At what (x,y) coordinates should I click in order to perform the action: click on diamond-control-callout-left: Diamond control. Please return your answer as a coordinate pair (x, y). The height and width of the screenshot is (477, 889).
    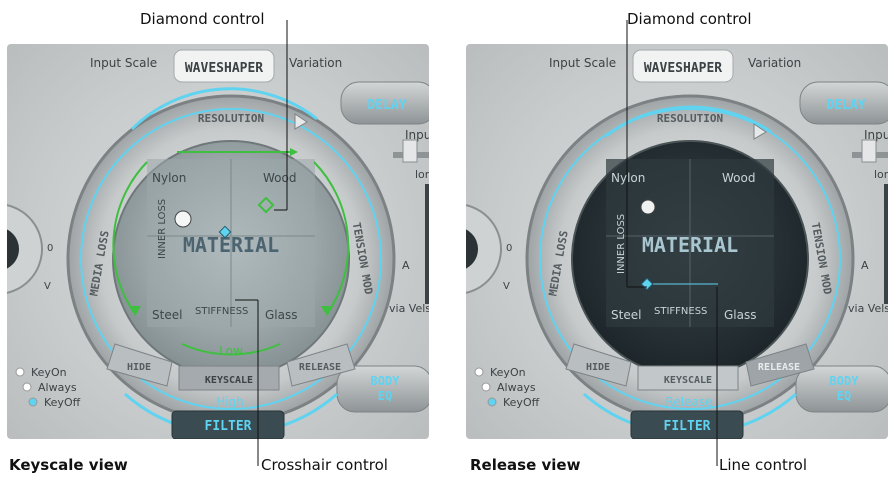
    Looking at the image, I should click on (202, 19).